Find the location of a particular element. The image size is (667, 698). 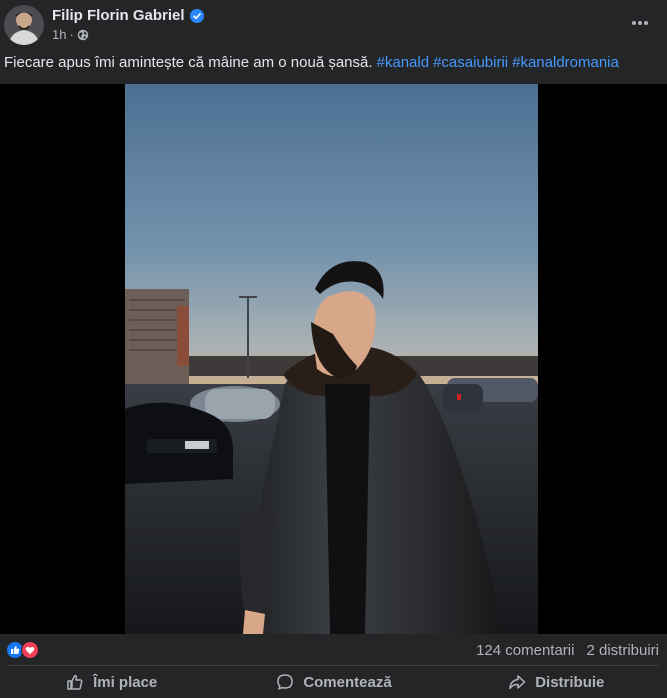

author-name: Filip Florin Gabriel is located at coordinates (118, 15).